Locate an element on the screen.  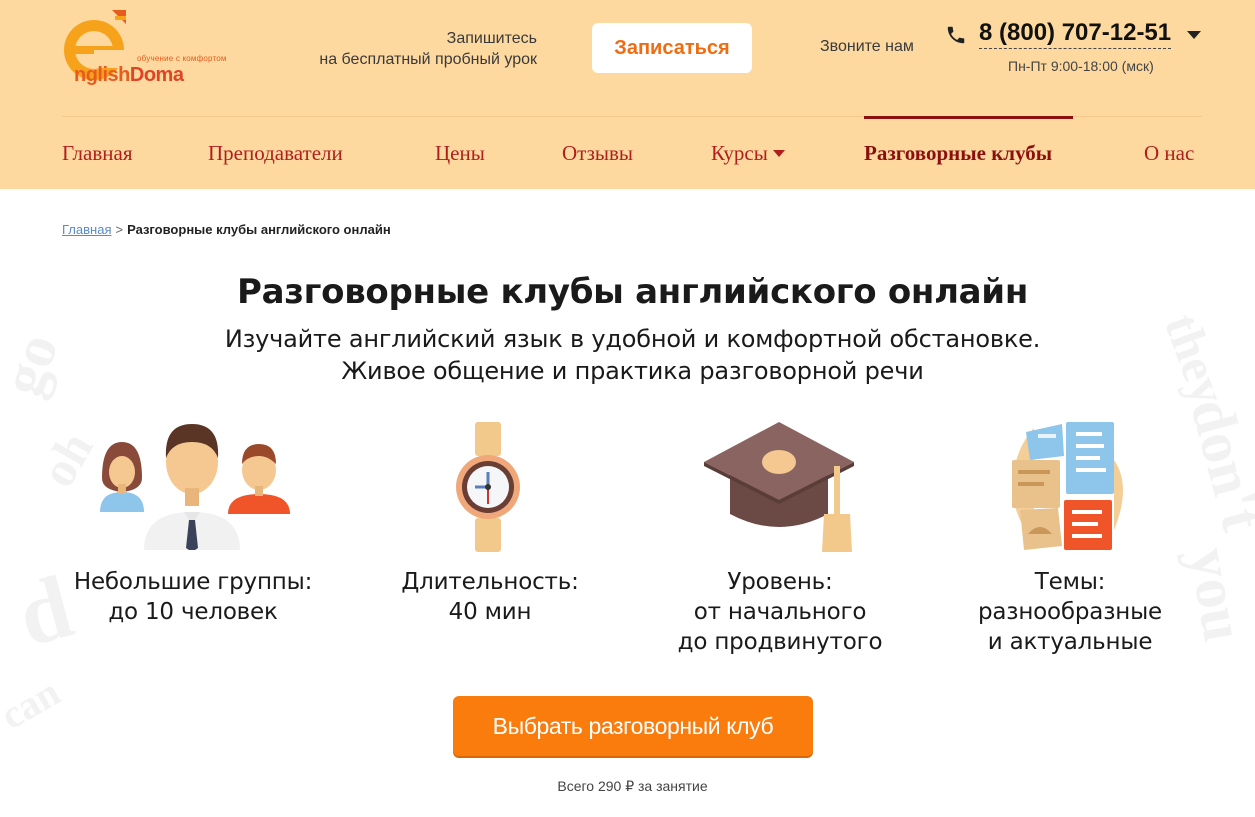
feature-level-line2: от начального is located at coordinates (780, 612).